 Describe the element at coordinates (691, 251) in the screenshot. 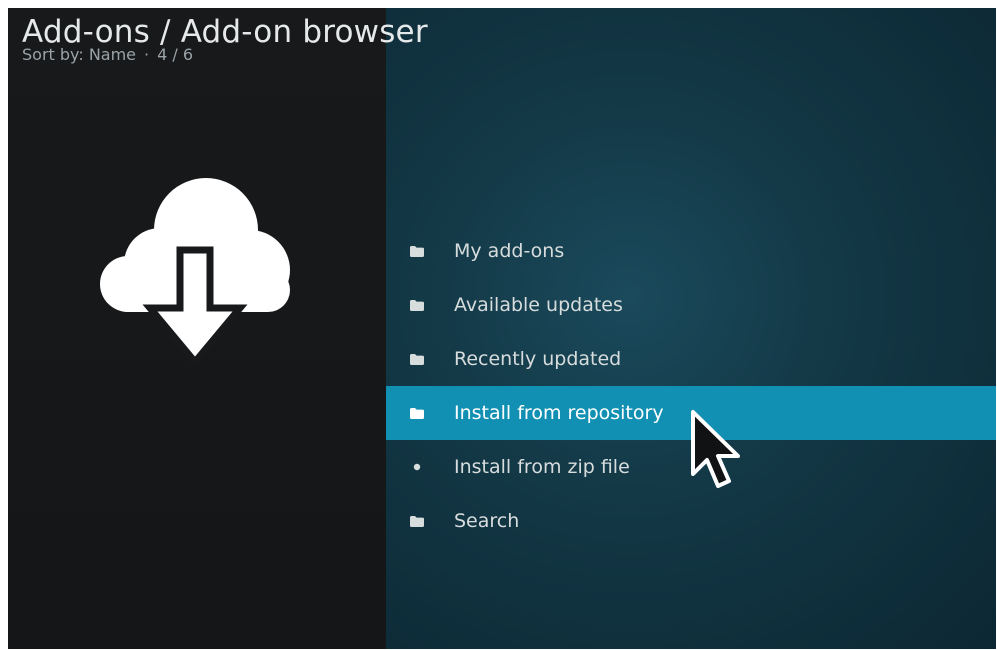

I see `menu-item-my-addons: My add-ons` at that location.